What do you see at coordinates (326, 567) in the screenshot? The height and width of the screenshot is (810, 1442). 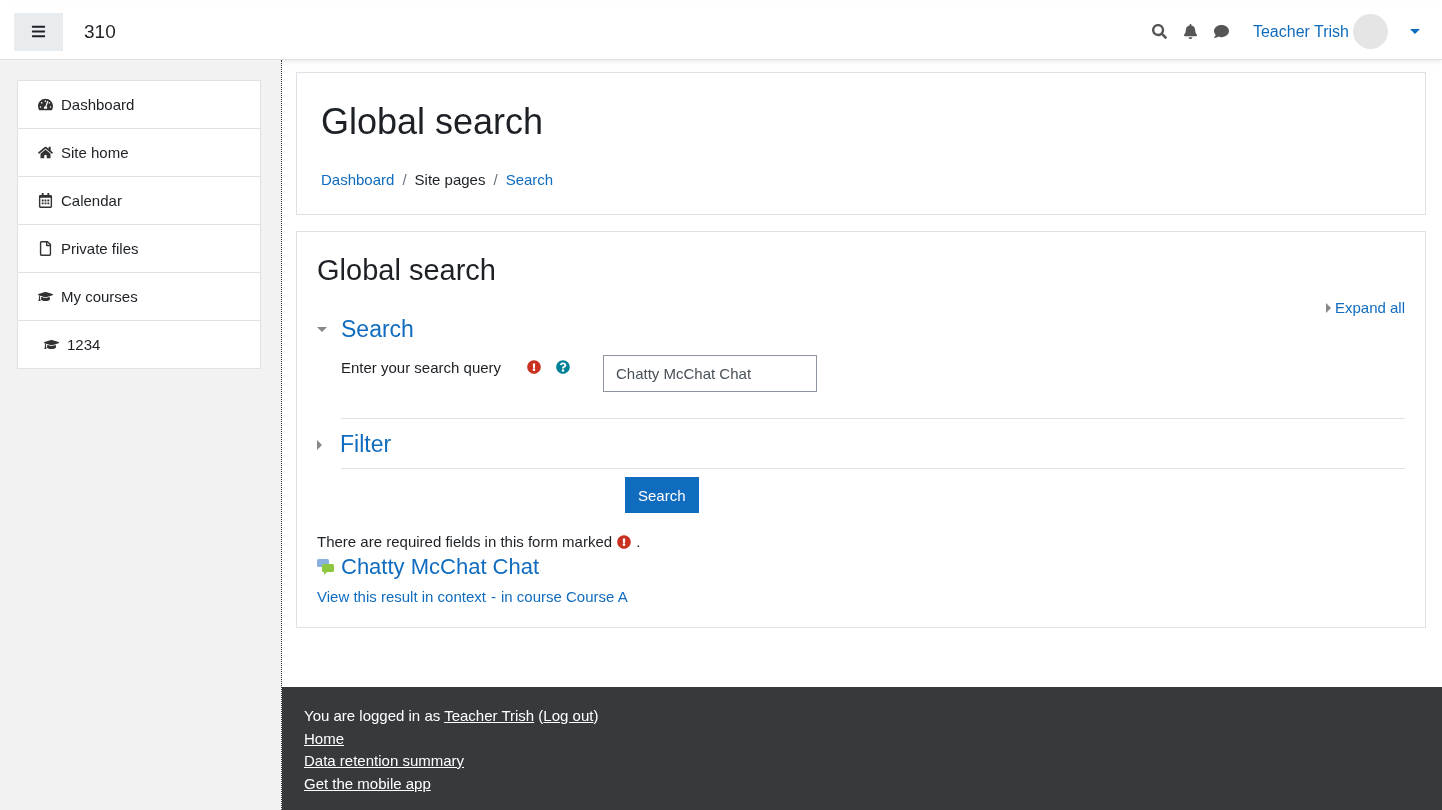 I see `chat-bubbles-icon` at bounding box center [326, 567].